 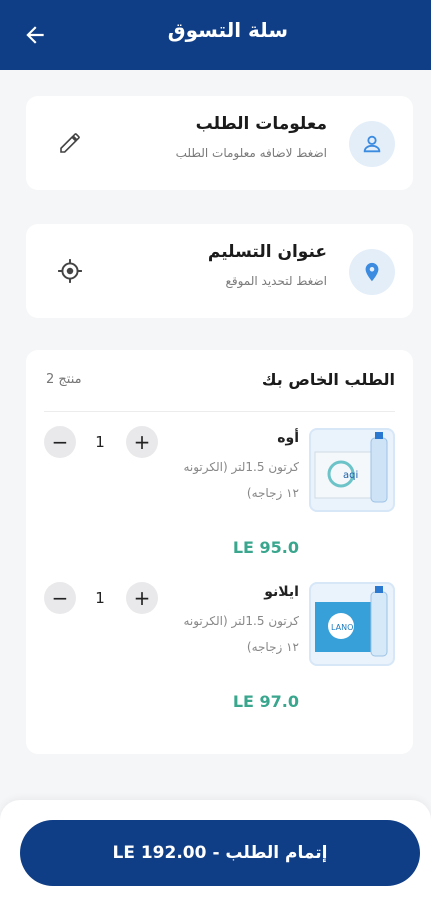 What do you see at coordinates (227, 30) in the screenshot?
I see `page-title: سلة التسوق` at bounding box center [227, 30].